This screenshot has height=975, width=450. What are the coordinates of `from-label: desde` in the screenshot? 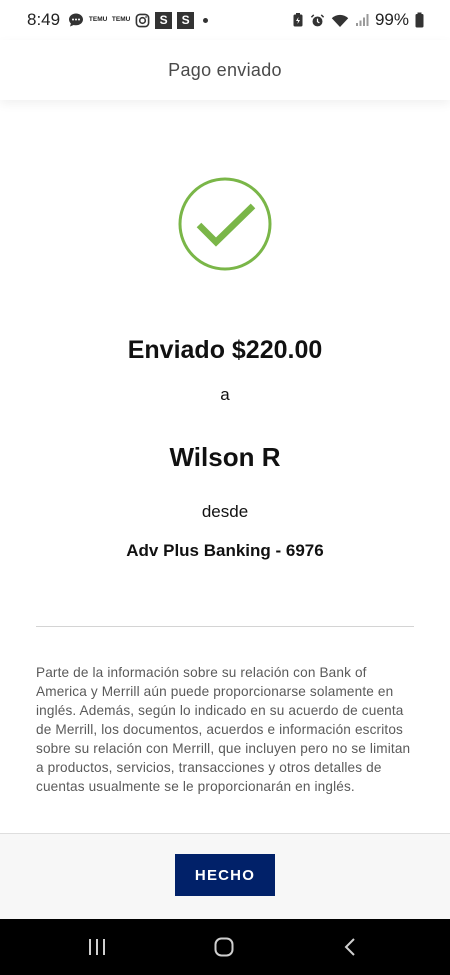 It's located at (225, 511).